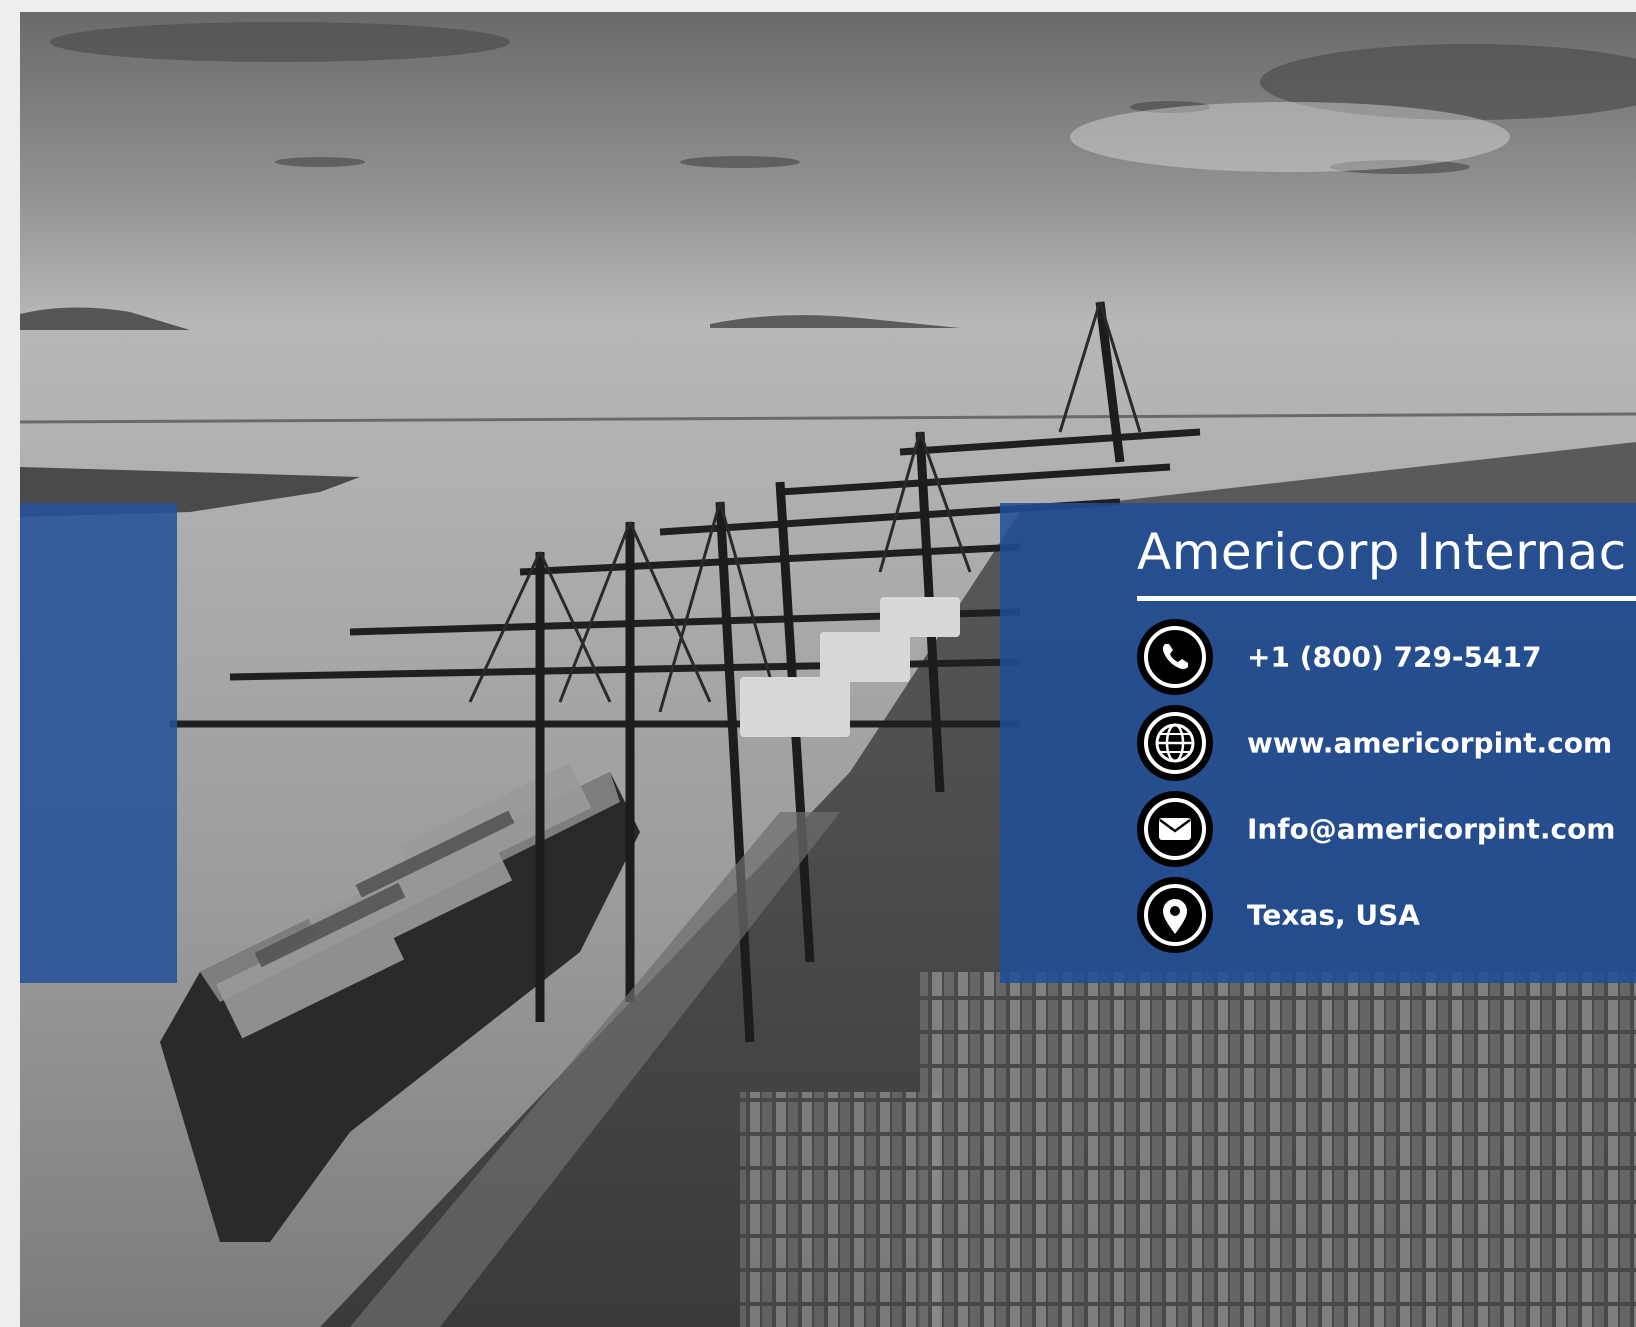  I want to click on phone-icon, so click(1175, 657).